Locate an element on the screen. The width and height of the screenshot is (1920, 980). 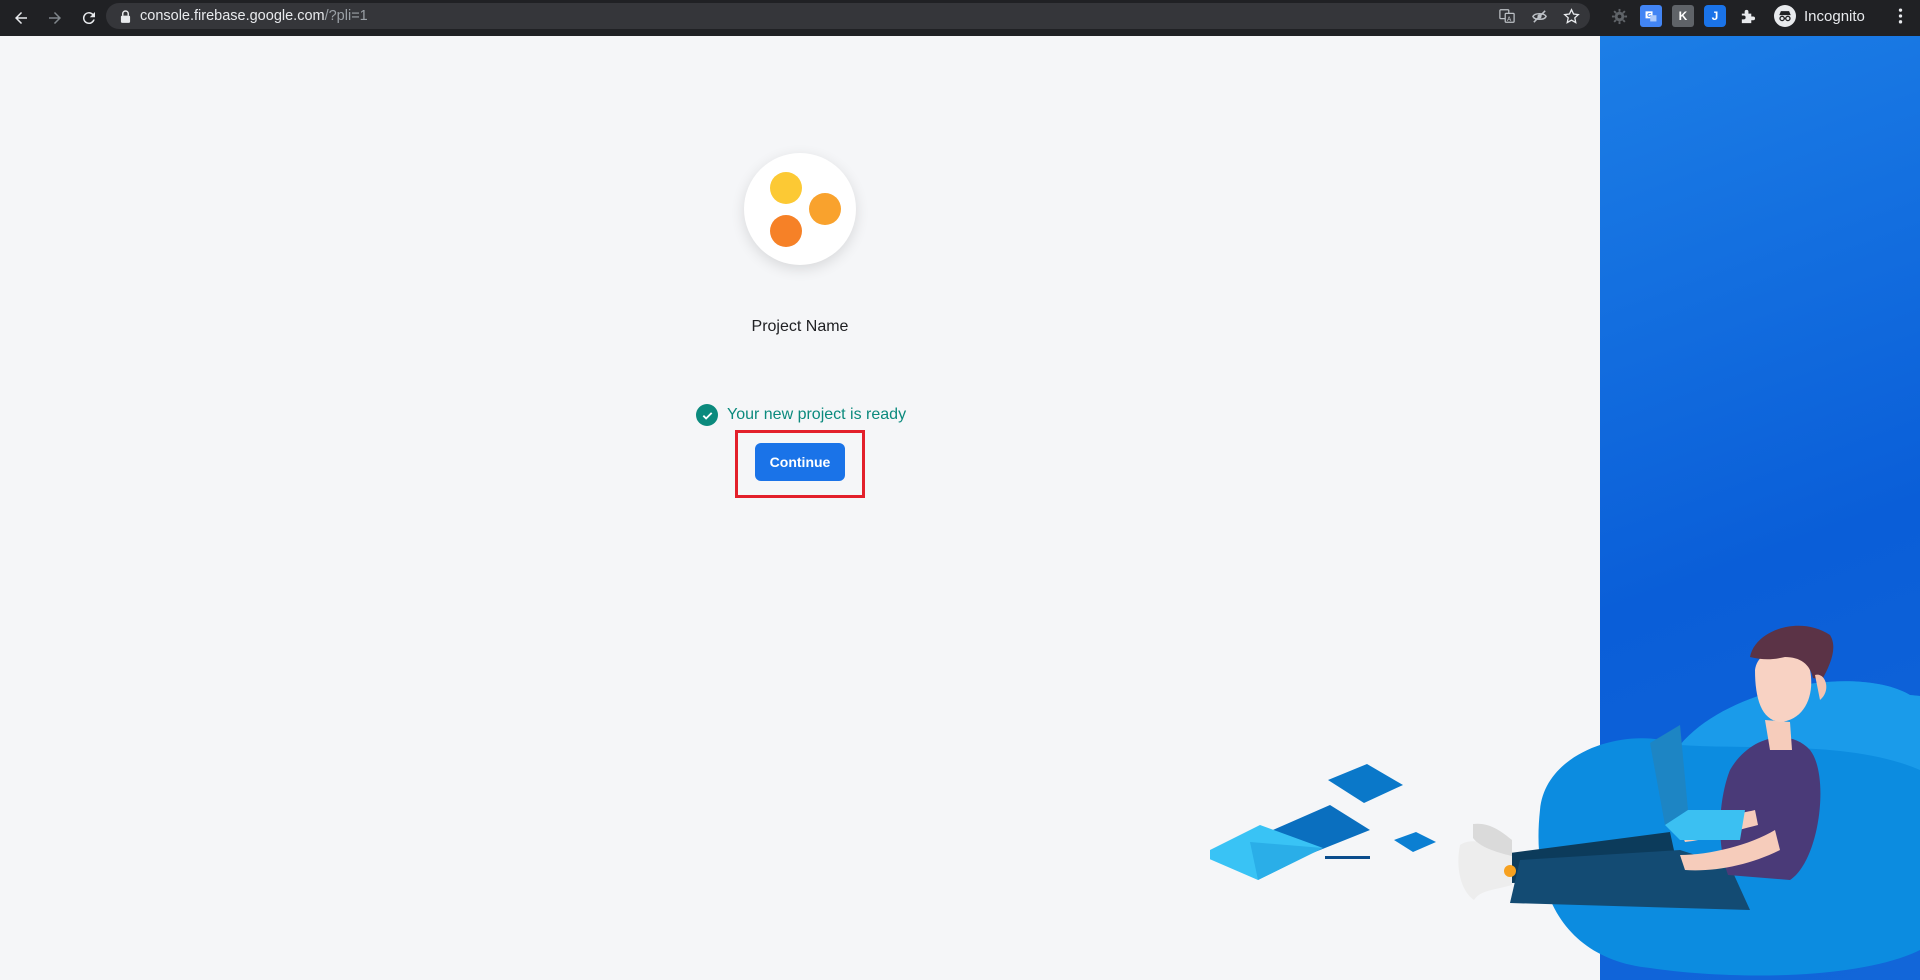
extensions-area: G K J Incognito is located at coordinates (1736, 16).